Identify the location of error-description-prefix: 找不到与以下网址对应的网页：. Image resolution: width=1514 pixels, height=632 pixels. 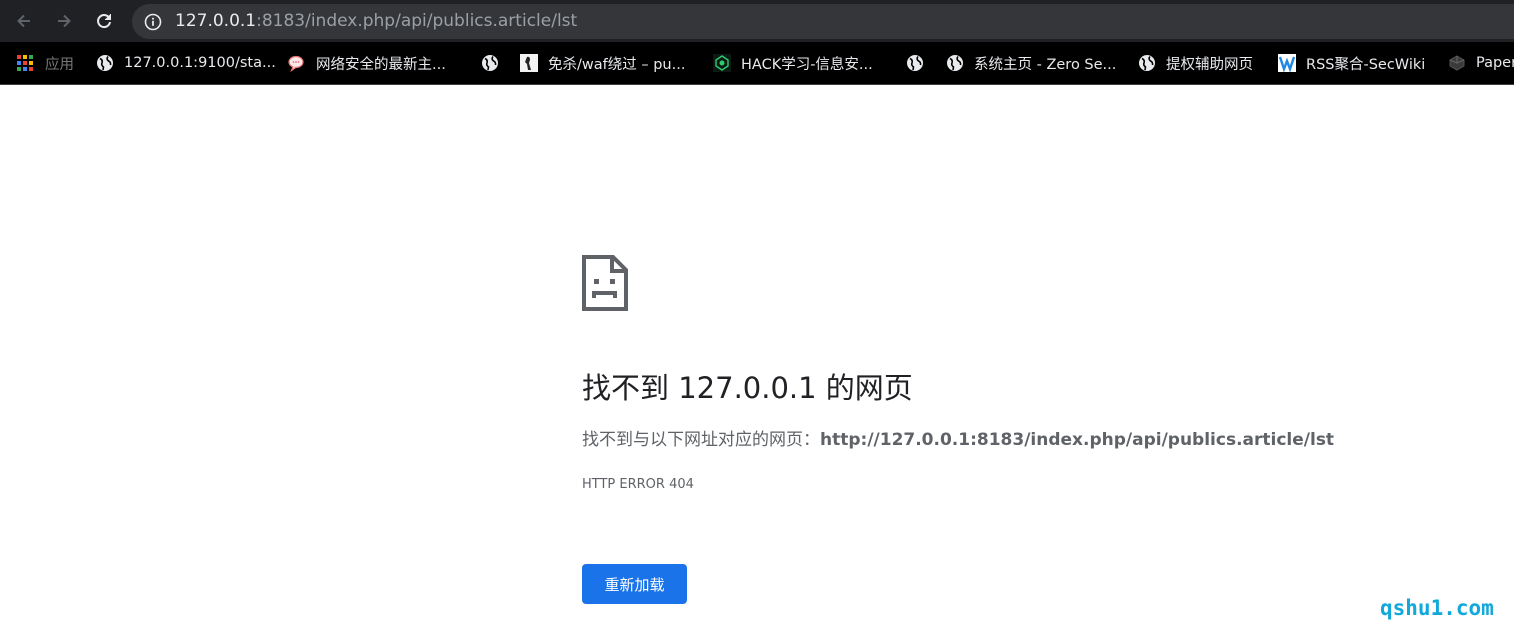
(701, 440).